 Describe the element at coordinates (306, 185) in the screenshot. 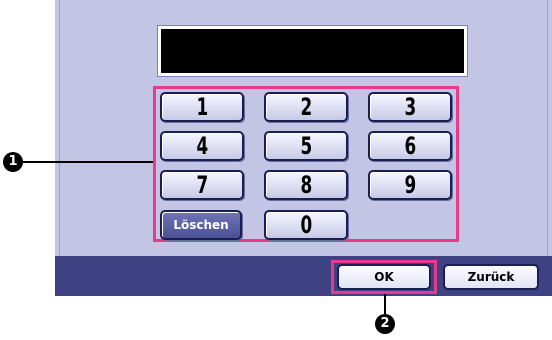

I see `key-8: 8` at that location.